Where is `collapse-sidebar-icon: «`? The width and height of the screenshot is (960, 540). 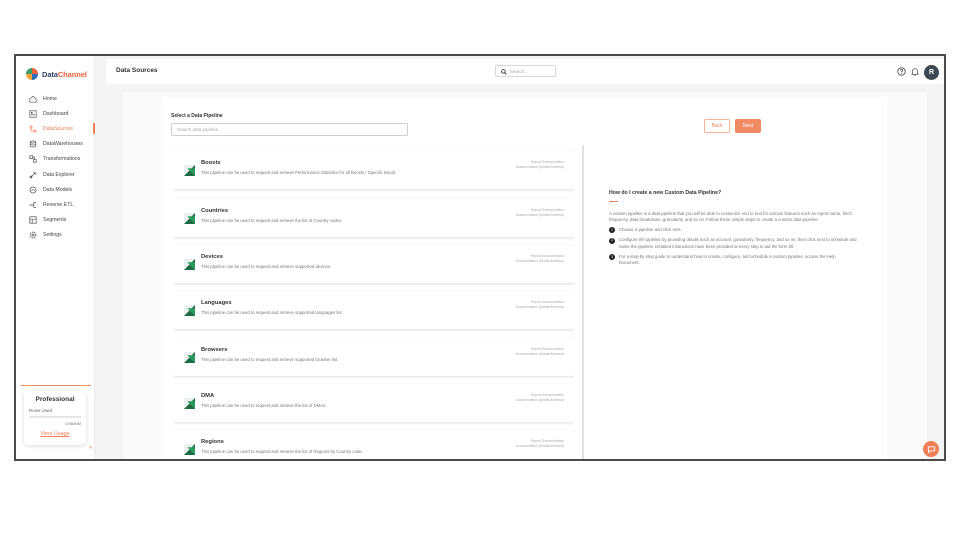
collapse-sidebar-icon: « is located at coordinates (90, 448).